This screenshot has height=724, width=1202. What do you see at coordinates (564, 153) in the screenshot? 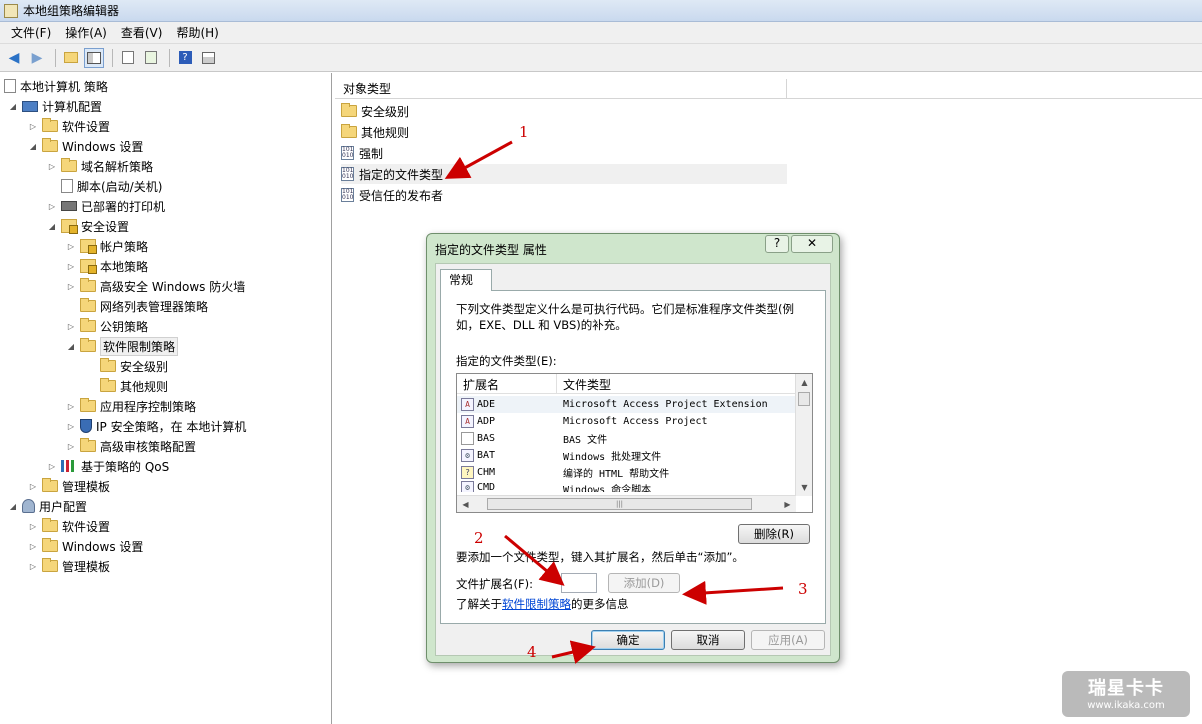
I see `list-item-enforcement: 101 010 强制` at bounding box center [564, 153].